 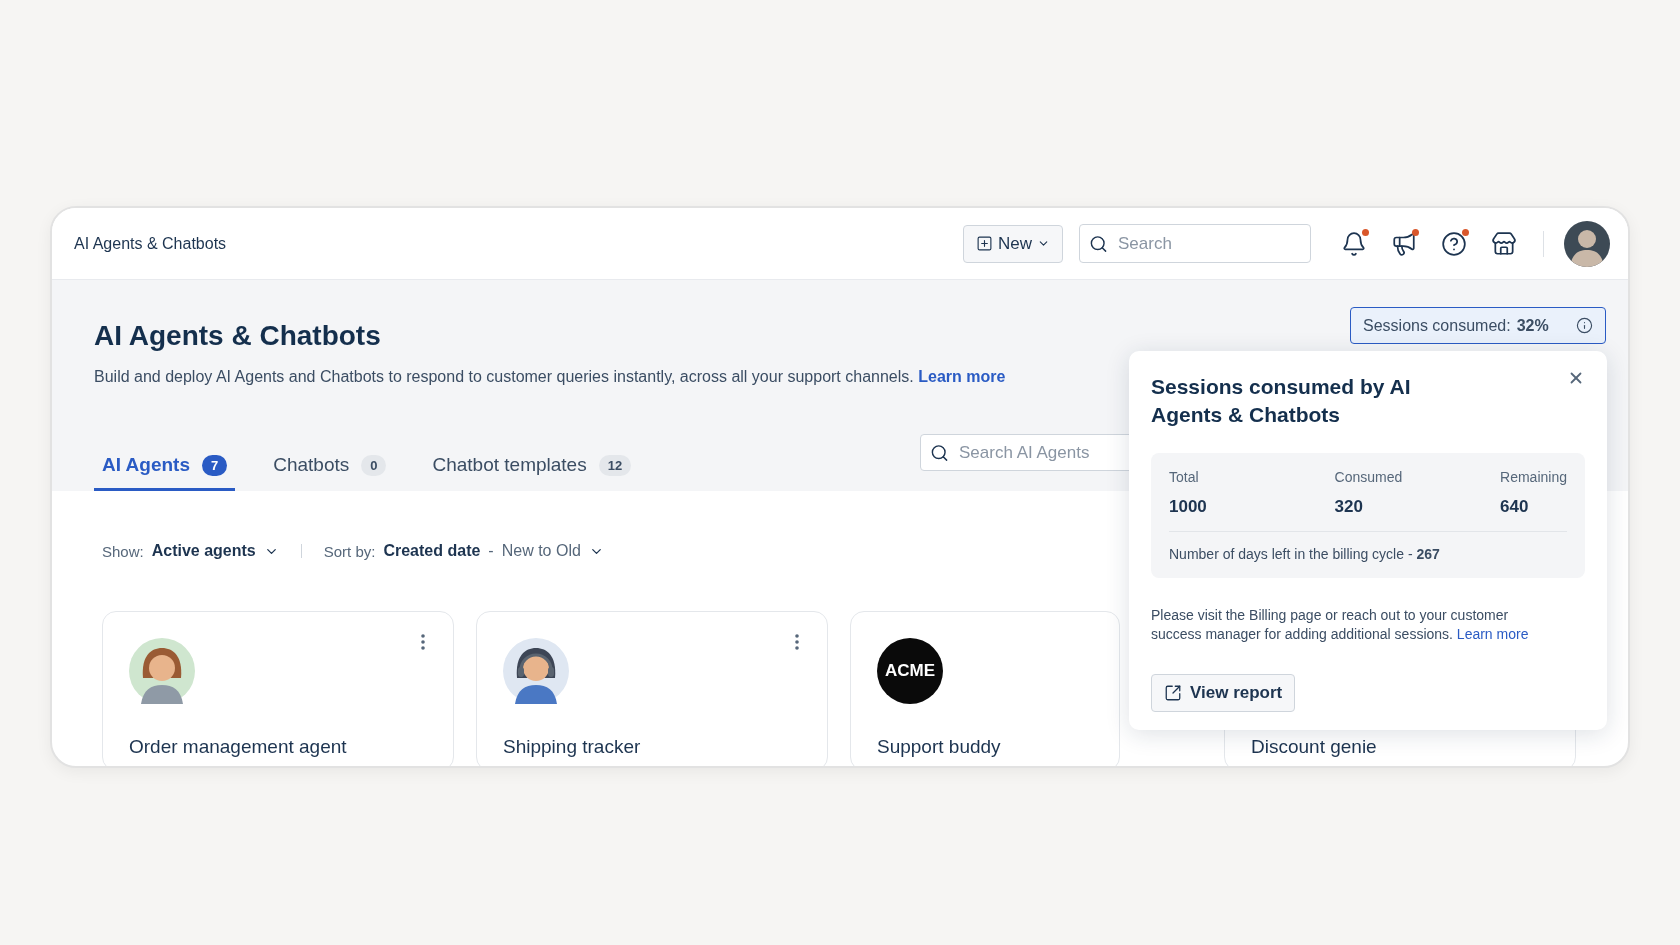 What do you see at coordinates (1281, 401) in the screenshot?
I see `popover-title: Sessions consumed by AI Agents & Chatbots` at bounding box center [1281, 401].